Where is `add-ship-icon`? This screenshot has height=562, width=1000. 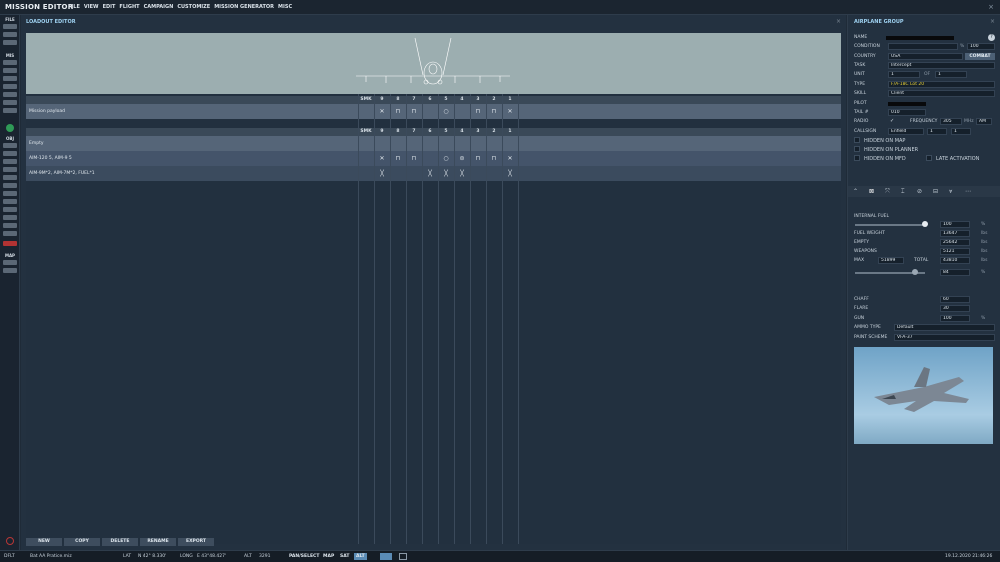 add-ship-icon is located at coordinates (10, 161).